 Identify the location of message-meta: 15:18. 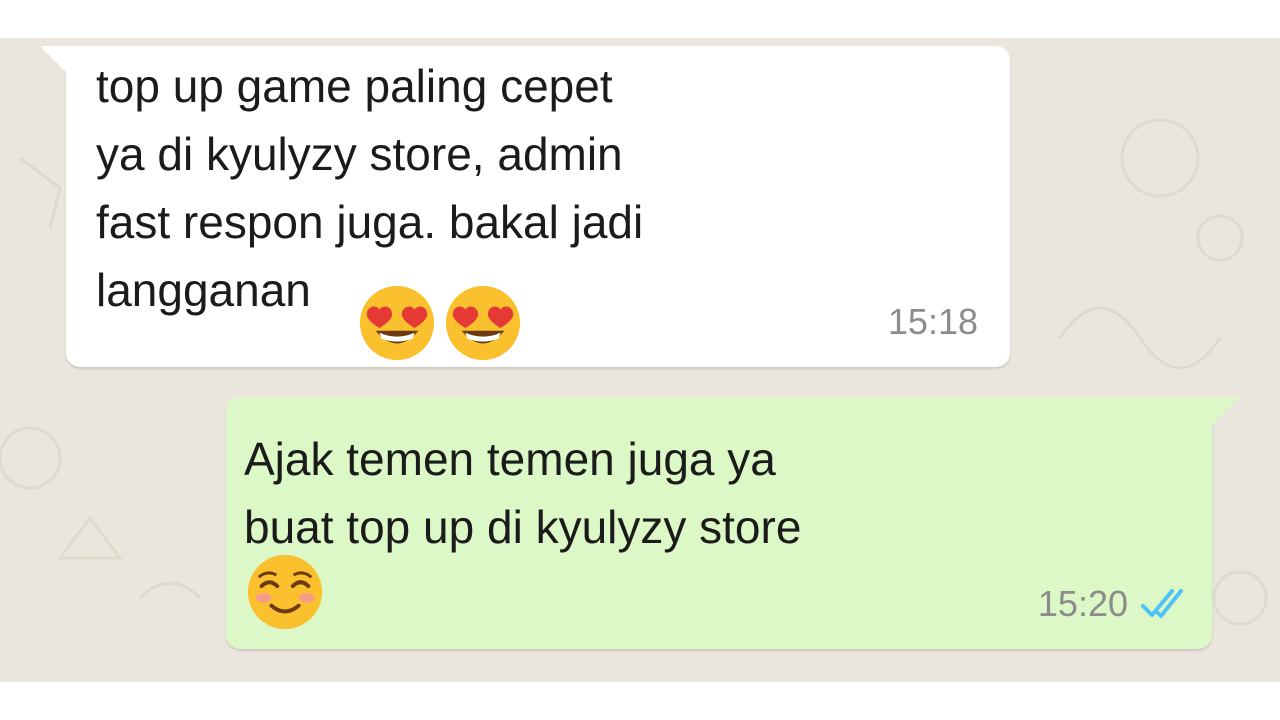
(933, 322).